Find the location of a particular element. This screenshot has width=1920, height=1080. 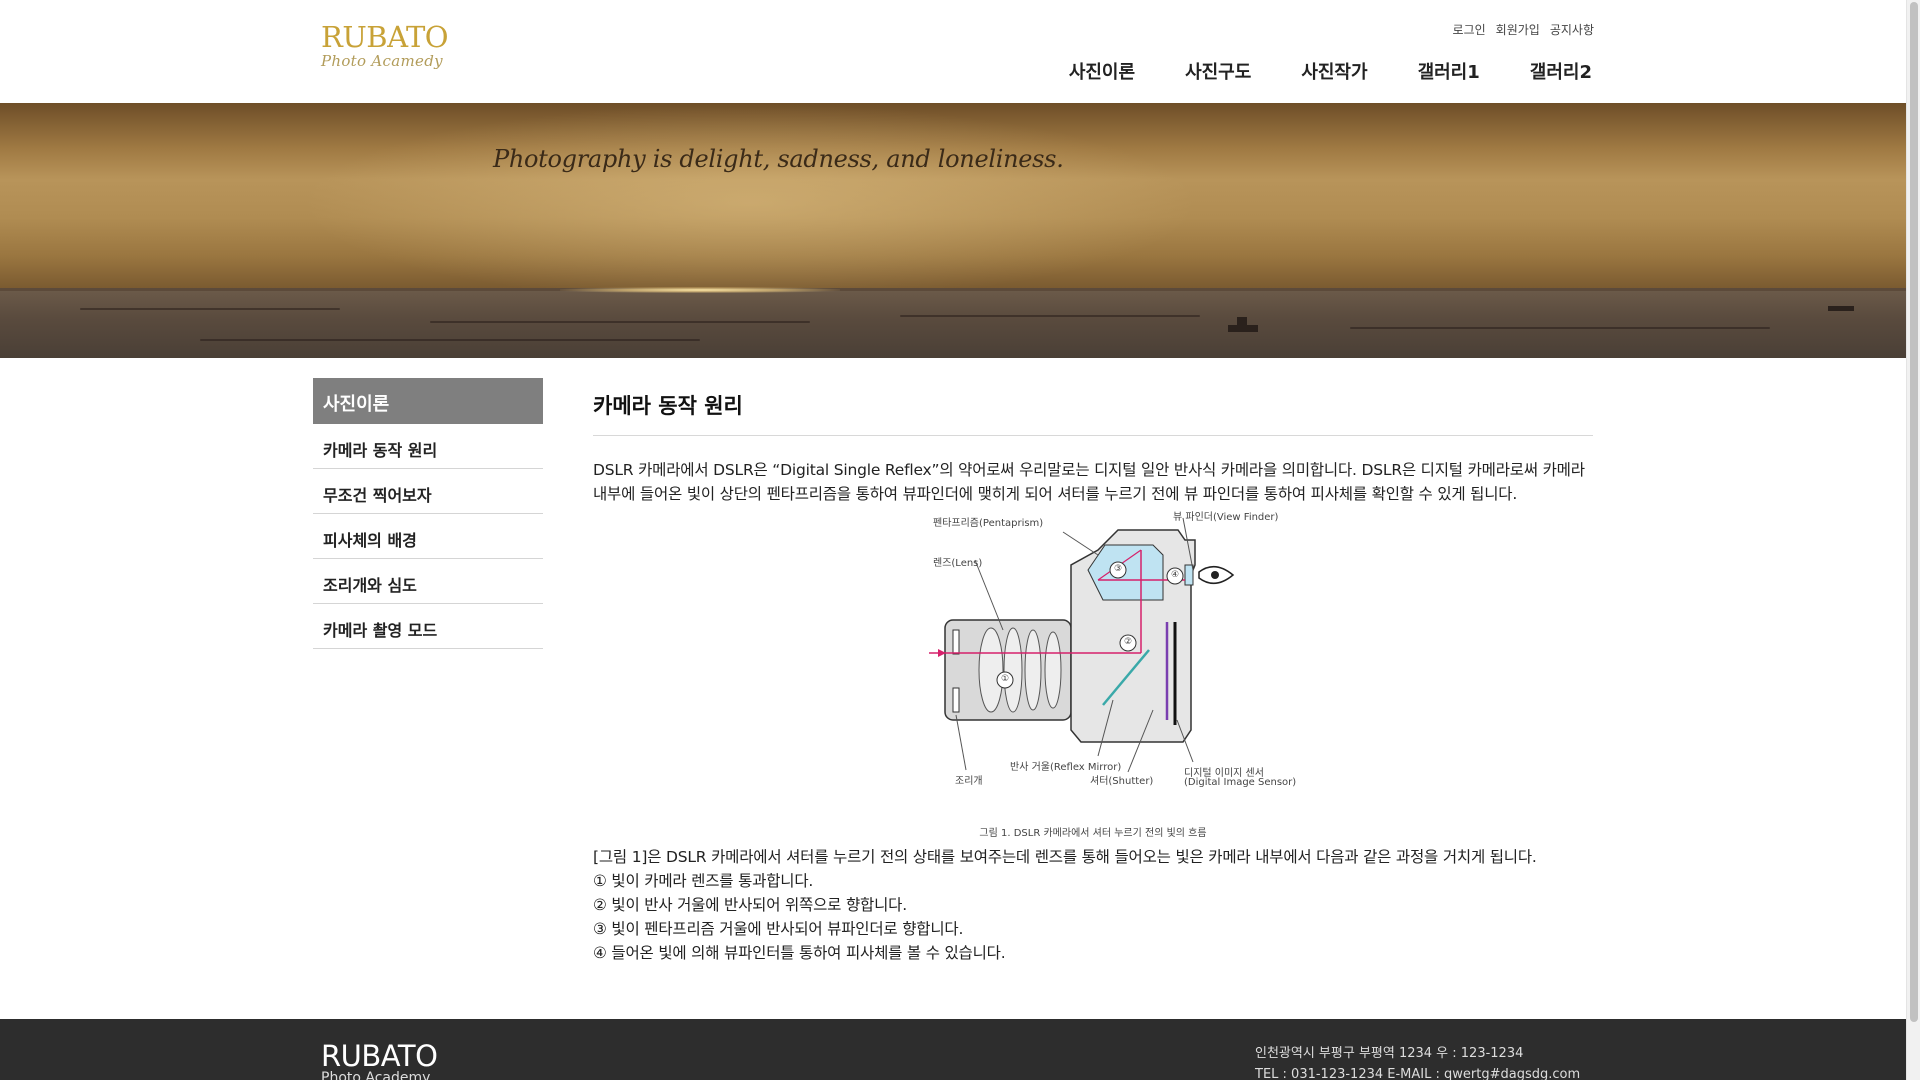

label-lens: 렌즈(Lens) is located at coordinates (958, 563).